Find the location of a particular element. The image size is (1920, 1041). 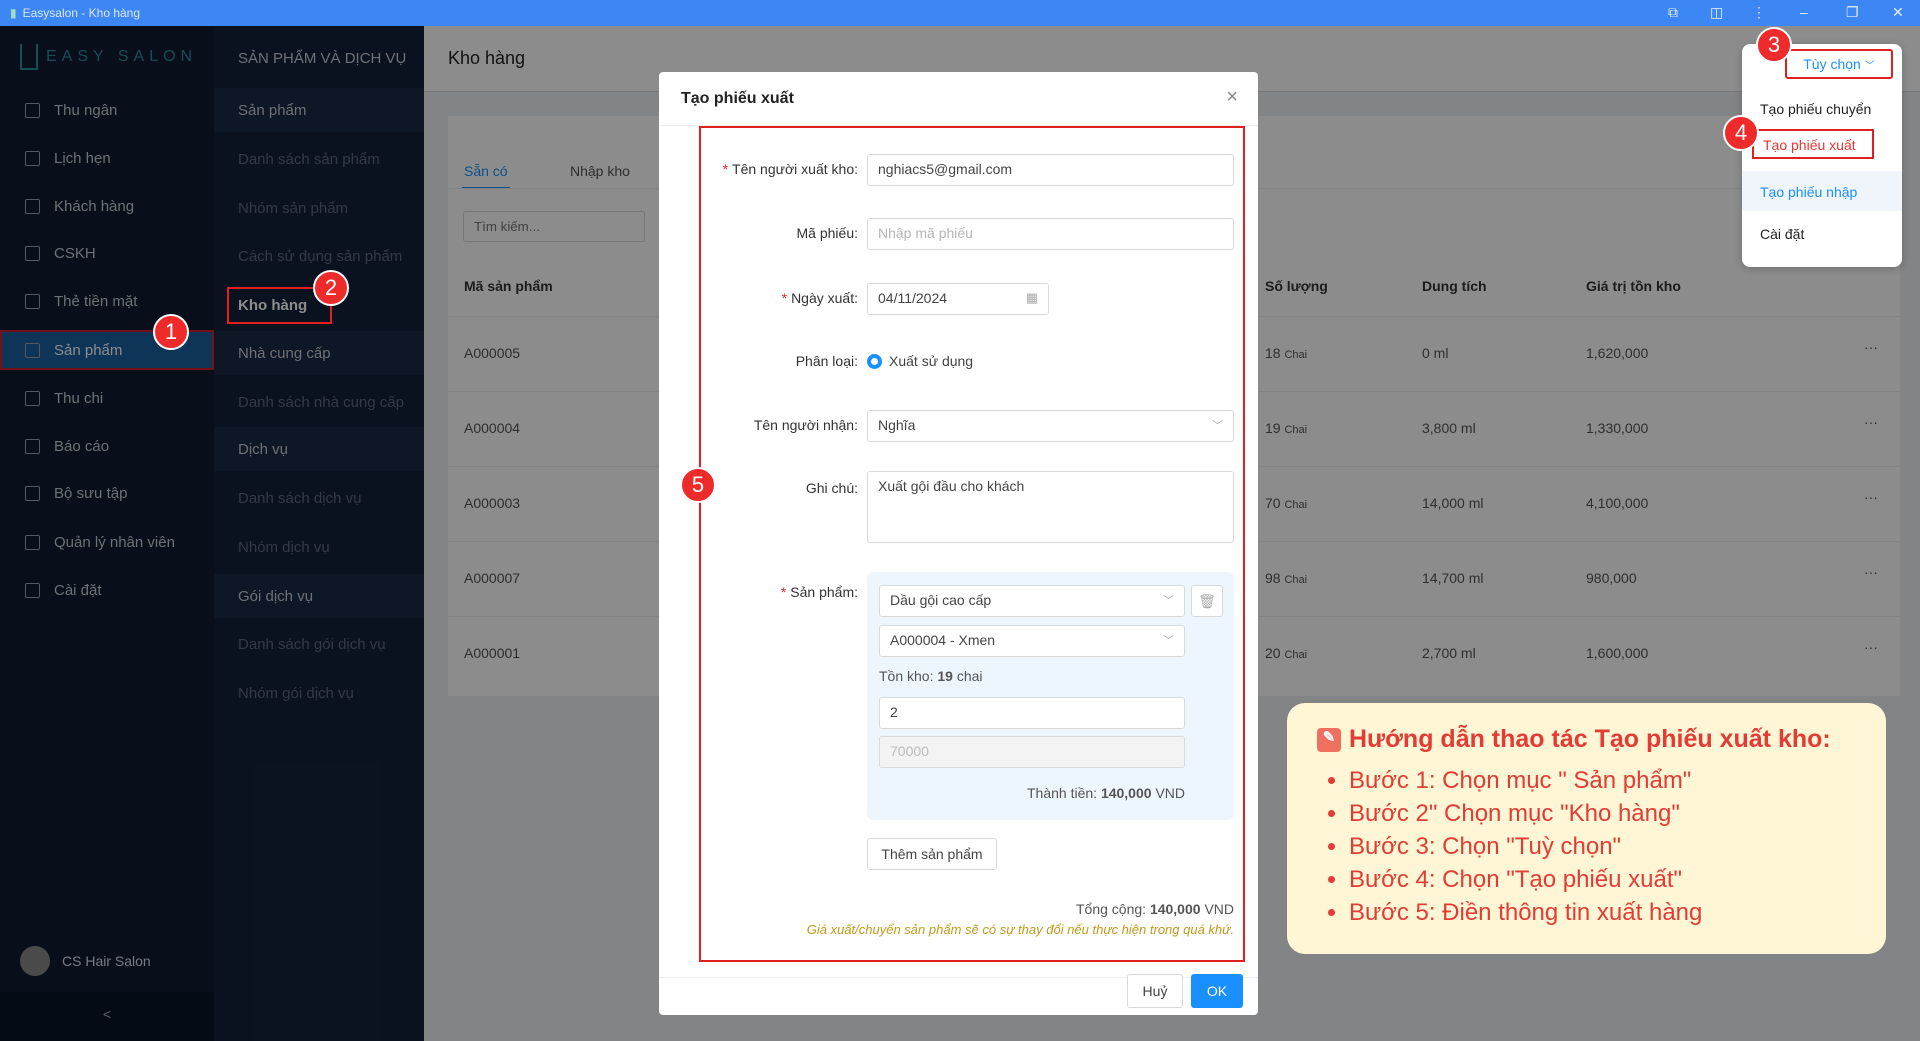

exporter-field: nghiacs5@gmail.com is located at coordinates (1050, 170).